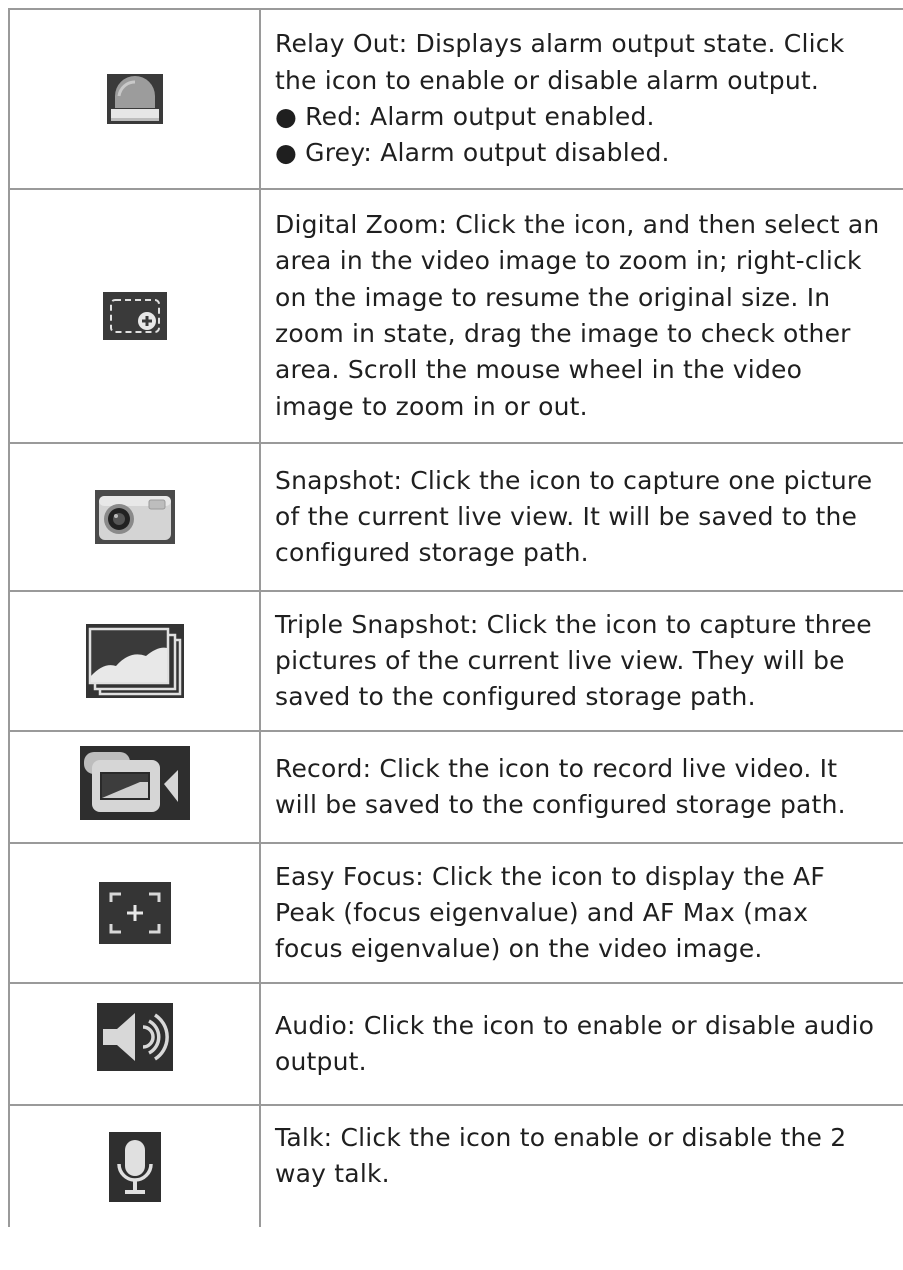 The height and width of the screenshot is (1270, 903). Describe the element at coordinates (519, 949) in the screenshot. I see `description-line: focus eigenvalue) on the video image.` at that location.